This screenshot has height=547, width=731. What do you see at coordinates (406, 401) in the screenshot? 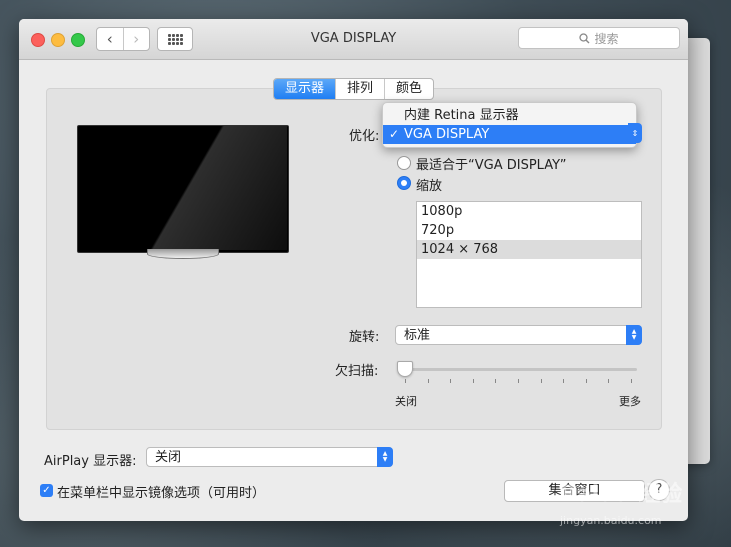
I see `underscan-min-label: 关闭` at bounding box center [406, 401].